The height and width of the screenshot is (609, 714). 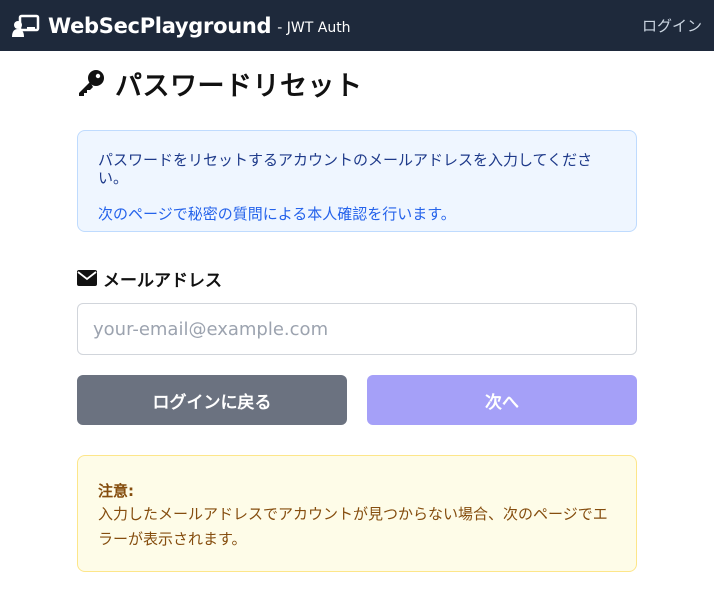 What do you see at coordinates (357, 278) in the screenshot?
I see `email-label-row: メールアドレス` at bounding box center [357, 278].